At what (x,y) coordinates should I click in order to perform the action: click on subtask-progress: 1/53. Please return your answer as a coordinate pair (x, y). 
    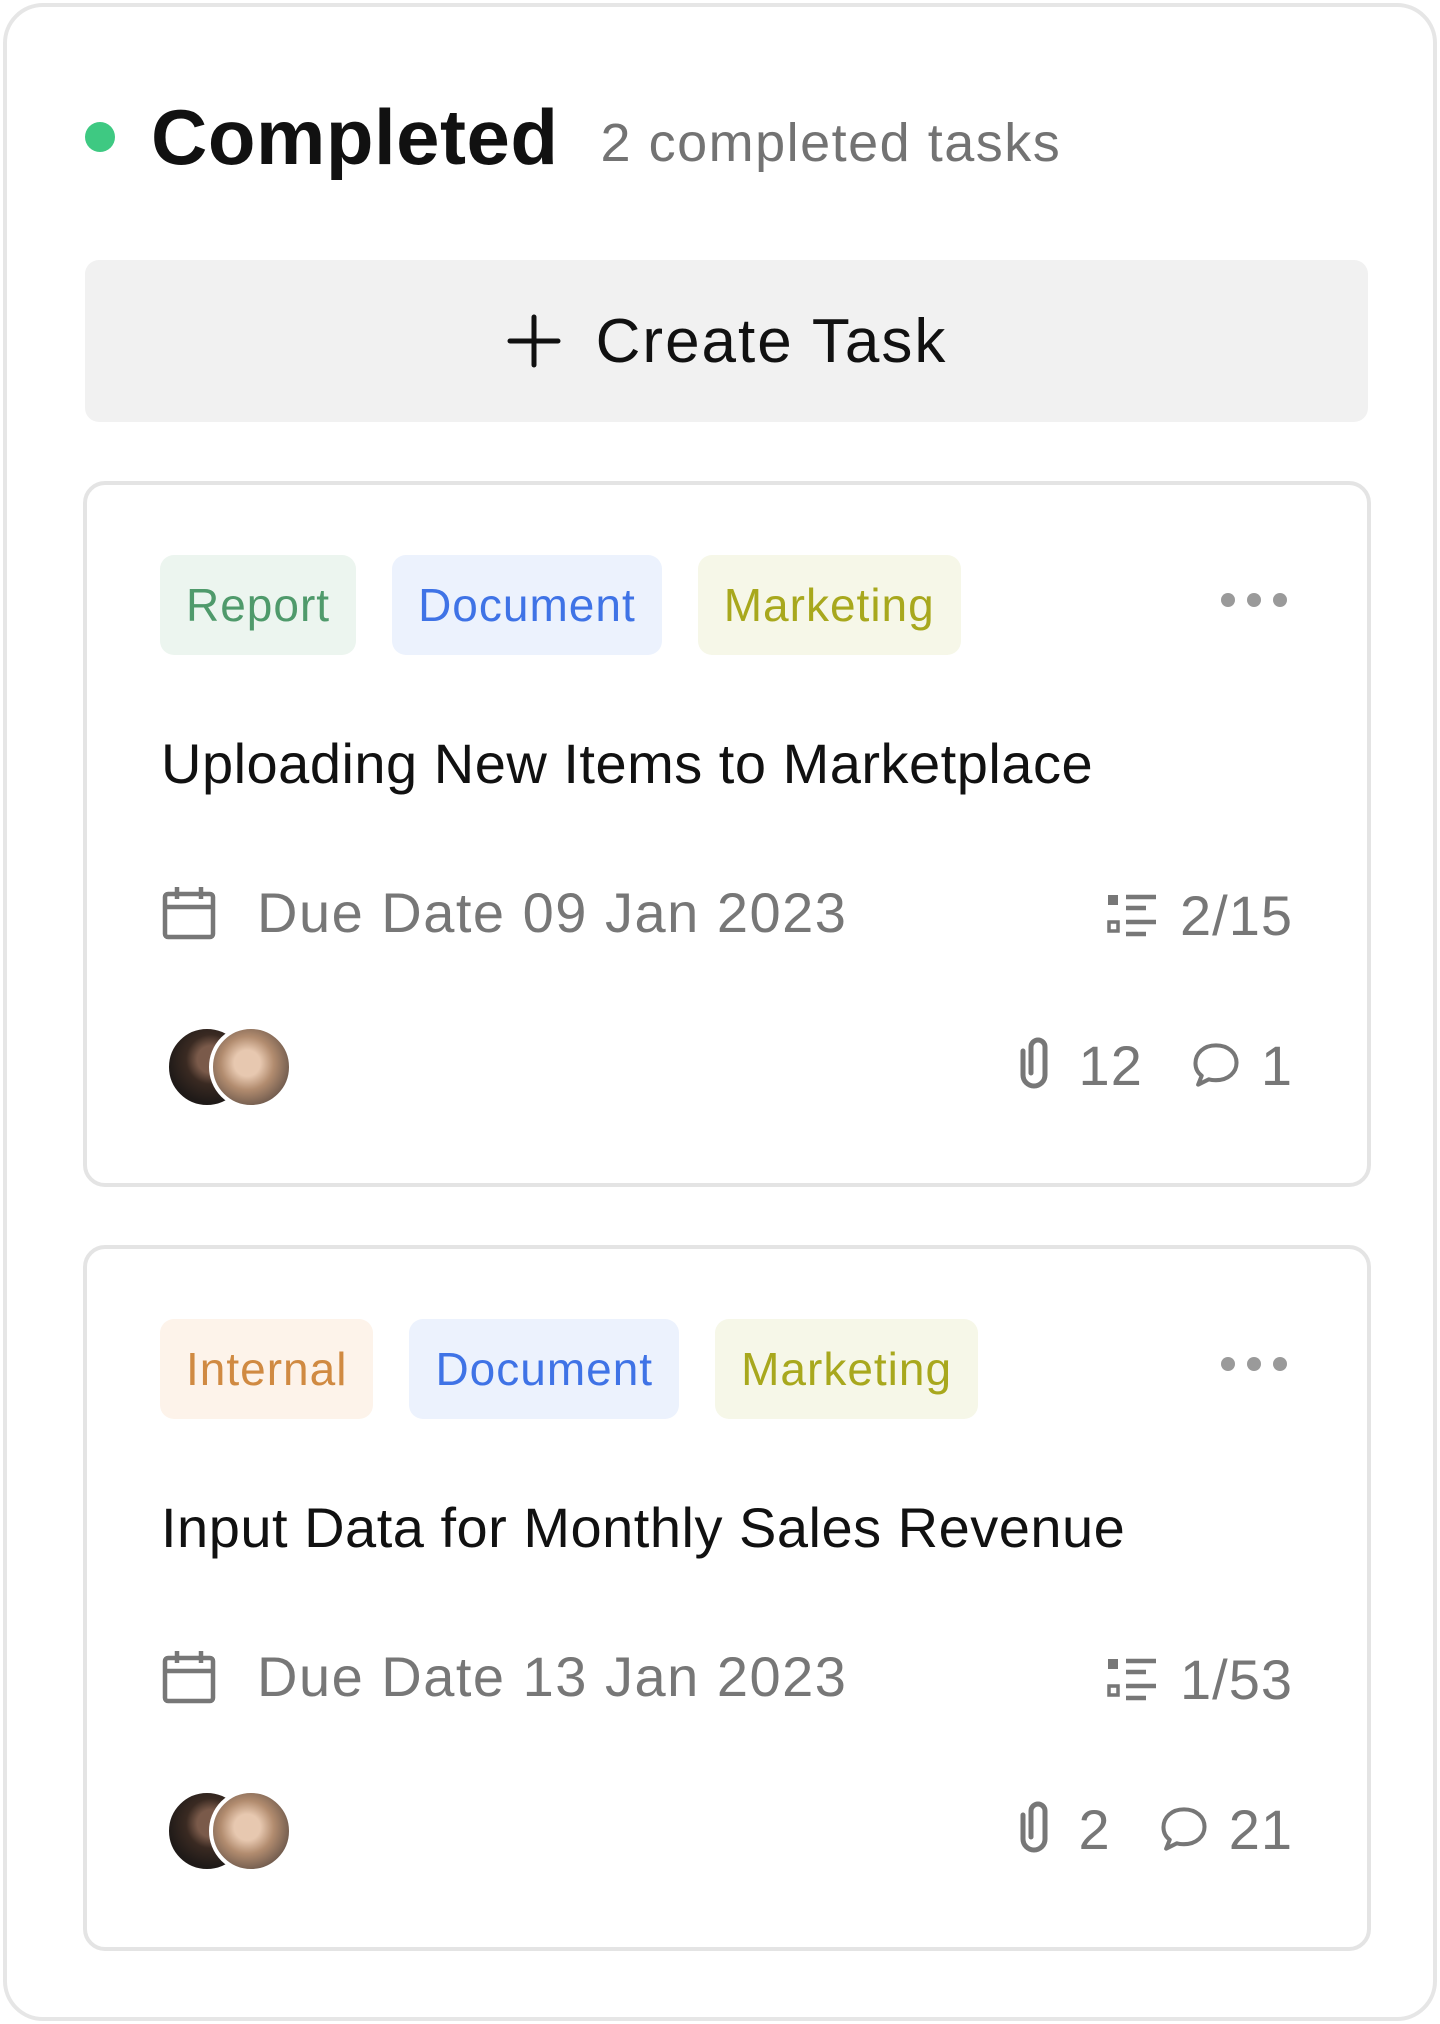
    Looking at the image, I should click on (1199, 1679).